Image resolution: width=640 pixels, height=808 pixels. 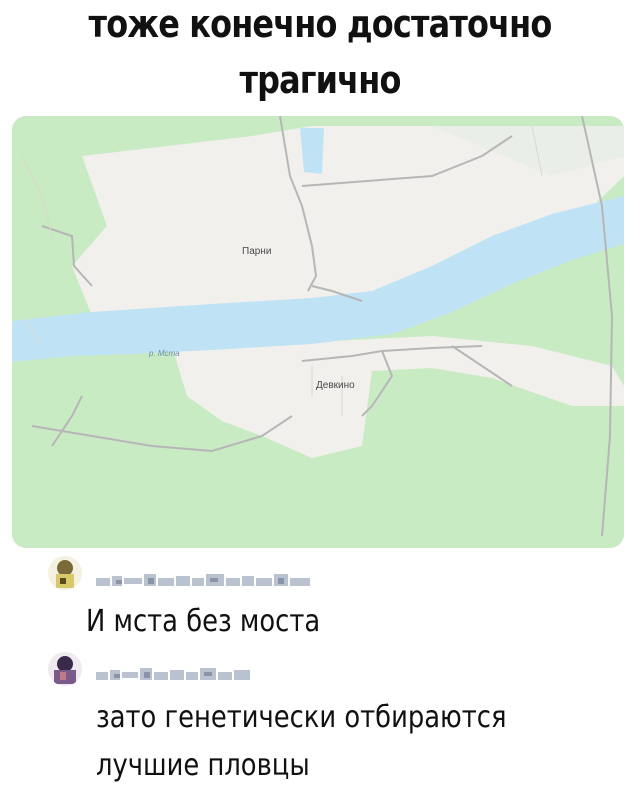 I want to click on headline-line-1: тоже конечно достаточно, so click(x=320, y=24).